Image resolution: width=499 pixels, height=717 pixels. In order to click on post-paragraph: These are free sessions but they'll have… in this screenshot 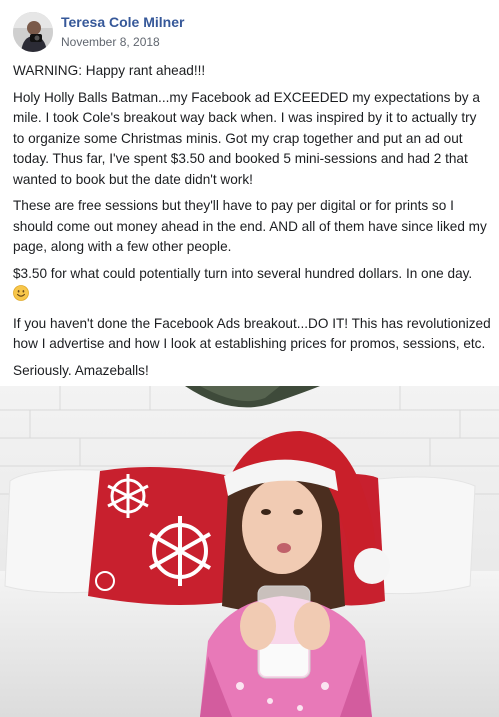, I will do `click(250, 226)`.